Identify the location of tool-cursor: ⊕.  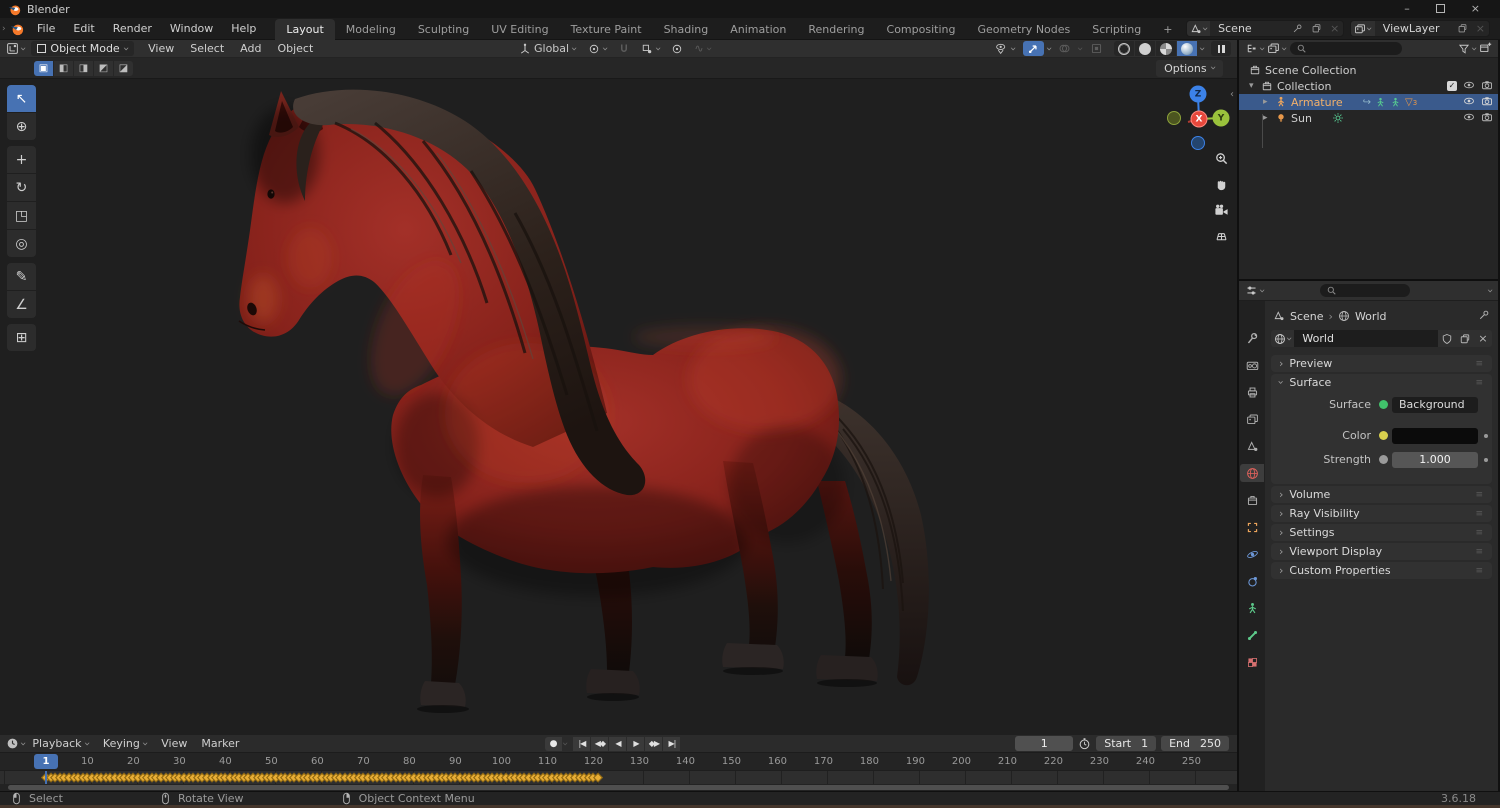
(21, 126).